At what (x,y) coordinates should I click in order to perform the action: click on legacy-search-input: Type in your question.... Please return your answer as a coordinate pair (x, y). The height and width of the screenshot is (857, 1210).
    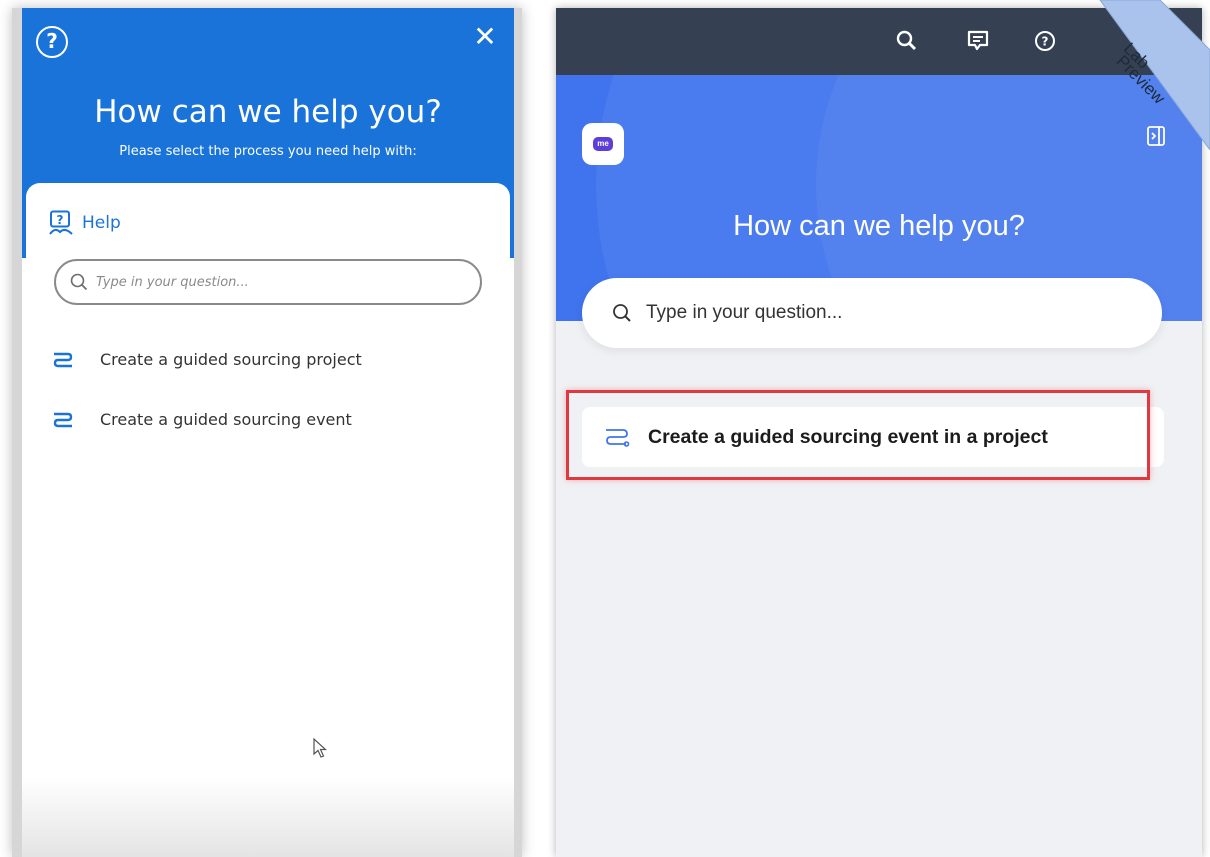
    Looking at the image, I should click on (268, 282).